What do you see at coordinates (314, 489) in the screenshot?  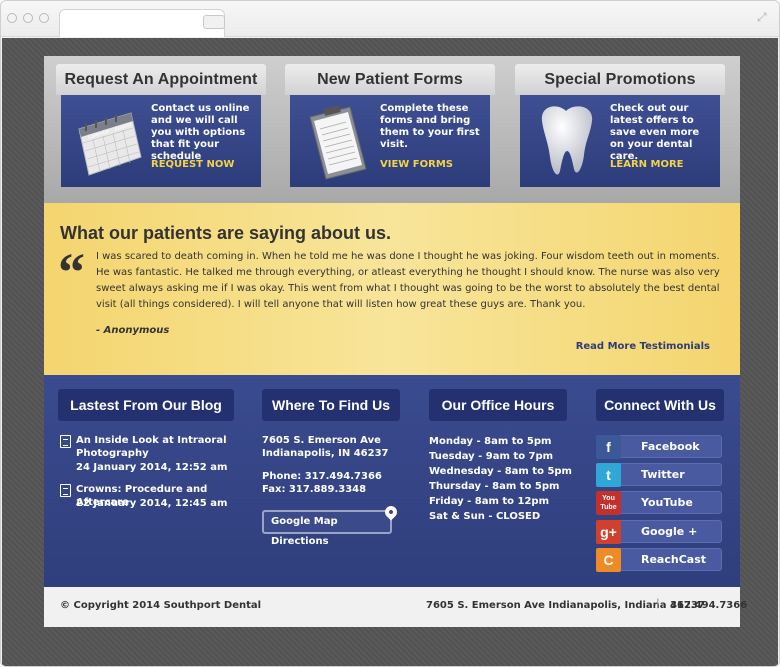 I see `fax-number: Fax: 317.889.3348` at bounding box center [314, 489].